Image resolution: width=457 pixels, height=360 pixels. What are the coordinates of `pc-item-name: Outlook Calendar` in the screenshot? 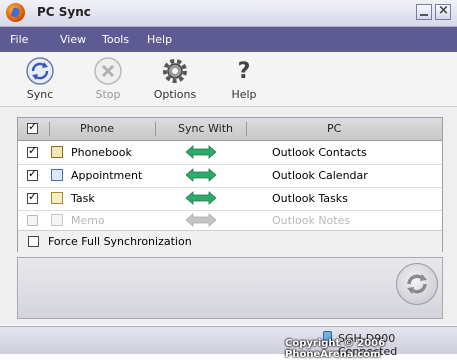 It's located at (320, 175).